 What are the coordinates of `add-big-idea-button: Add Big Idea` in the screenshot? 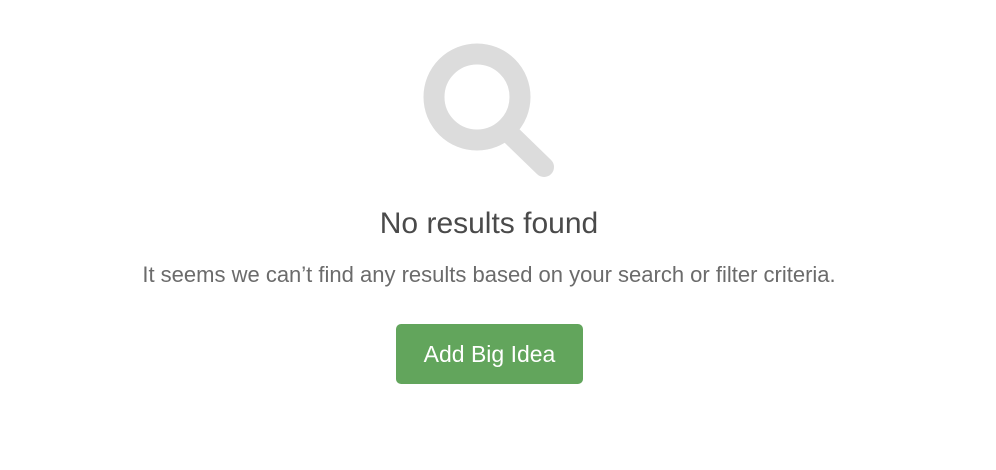 It's located at (489, 354).